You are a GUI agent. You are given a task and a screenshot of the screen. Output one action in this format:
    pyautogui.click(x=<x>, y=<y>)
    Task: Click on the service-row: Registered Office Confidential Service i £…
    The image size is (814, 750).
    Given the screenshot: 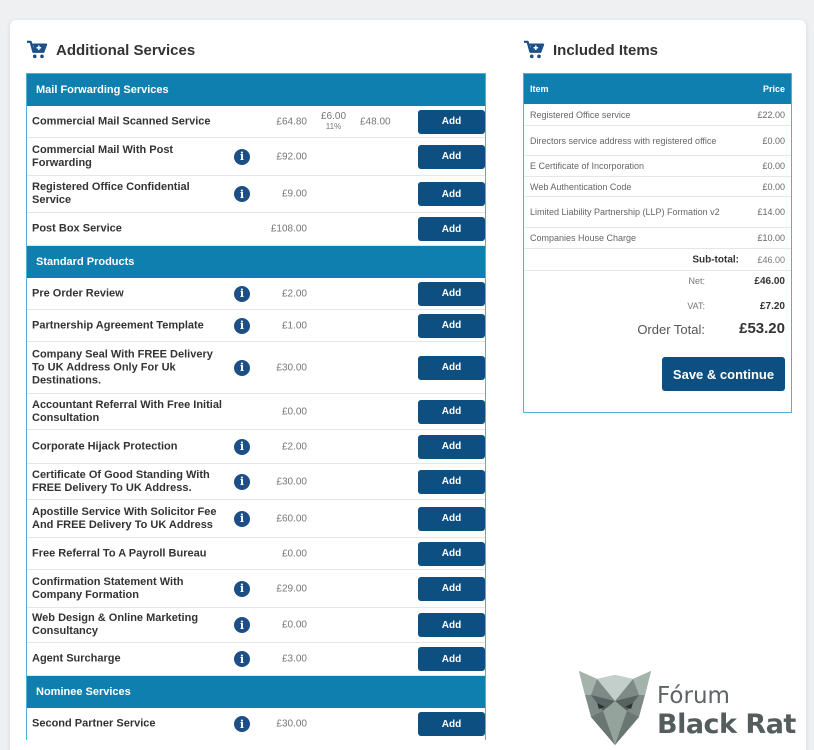 What is the action you would take?
    pyautogui.click(x=256, y=194)
    